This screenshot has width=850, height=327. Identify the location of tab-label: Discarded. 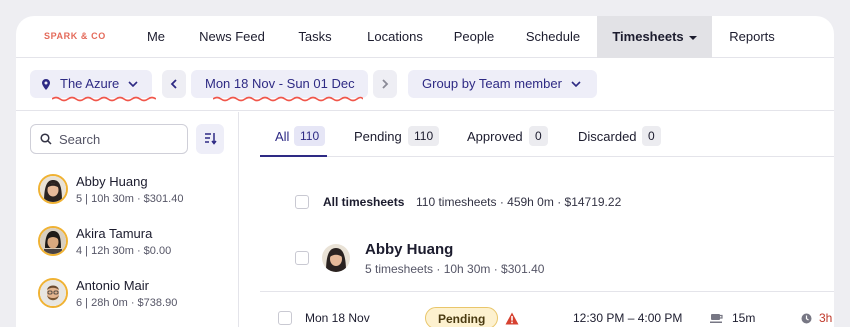
(607, 136).